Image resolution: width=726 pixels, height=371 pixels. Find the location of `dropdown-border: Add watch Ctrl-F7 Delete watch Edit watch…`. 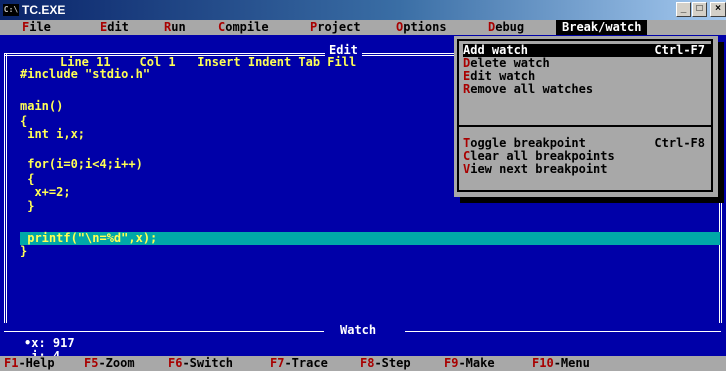

dropdown-border: Add watch Ctrl-F7 Delete watch Edit watch… is located at coordinates (585, 115).